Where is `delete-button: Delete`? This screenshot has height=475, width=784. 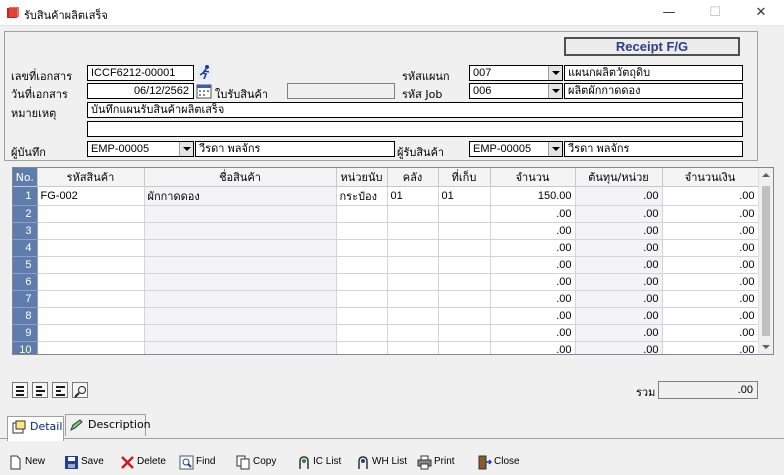
delete-button: Delete is located at coordinates (143, 463).